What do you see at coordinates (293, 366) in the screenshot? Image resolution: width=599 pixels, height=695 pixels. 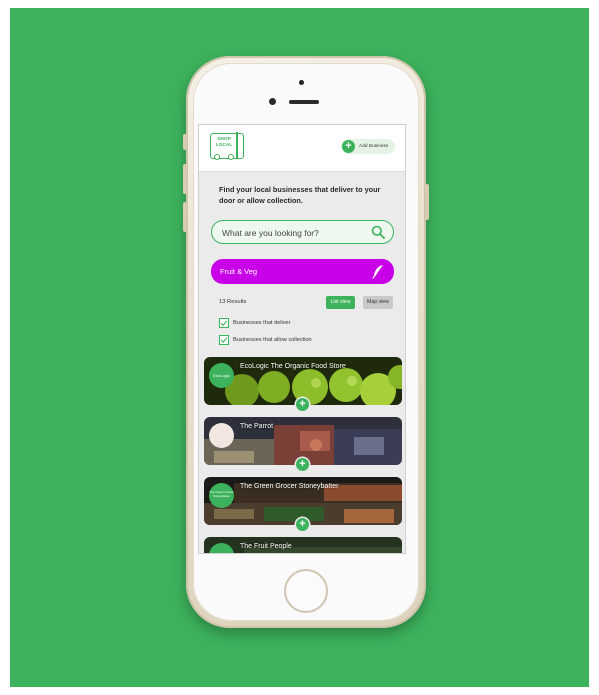 I see `business-name: EcoLogic The Organic Food Store` at bounding box center [293, 366].